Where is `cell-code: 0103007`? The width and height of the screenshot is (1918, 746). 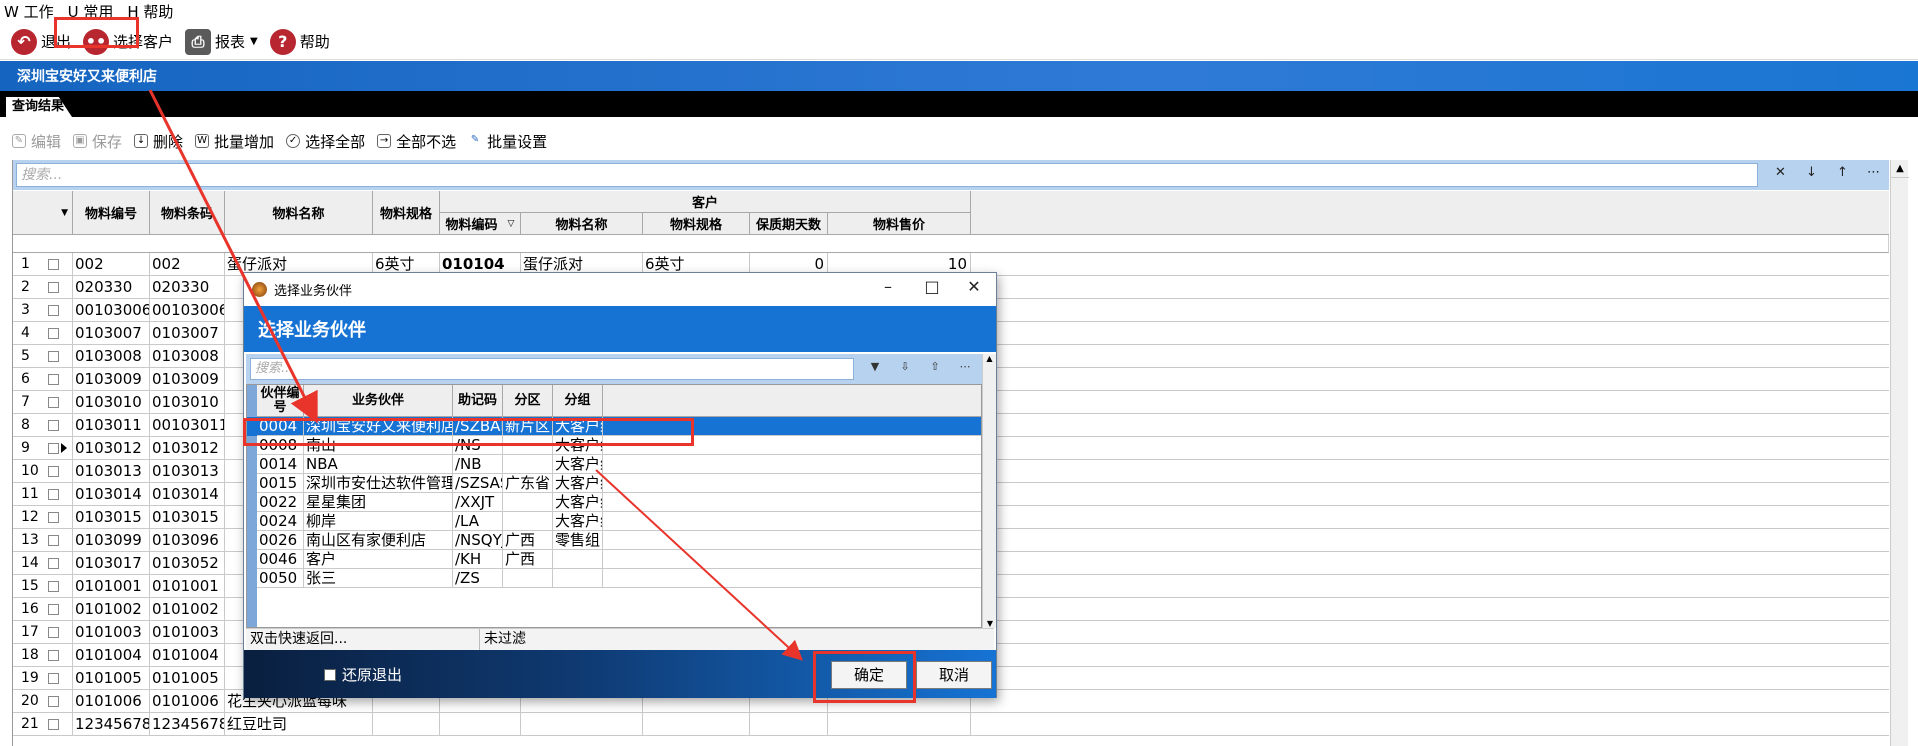
cell-code: 0103007 is located at coordinates (111, 333).